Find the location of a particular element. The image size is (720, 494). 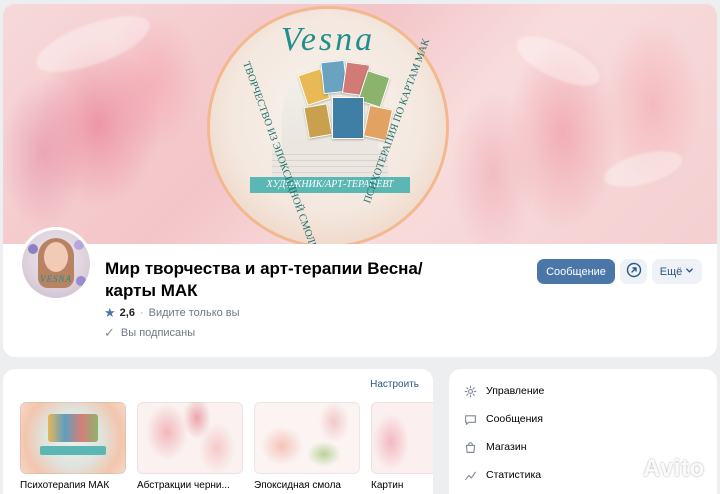

badge-banner: ХУДОЖНИК/АРТ-ТЕРАПЕВТ is located at coordinates (330, 185).